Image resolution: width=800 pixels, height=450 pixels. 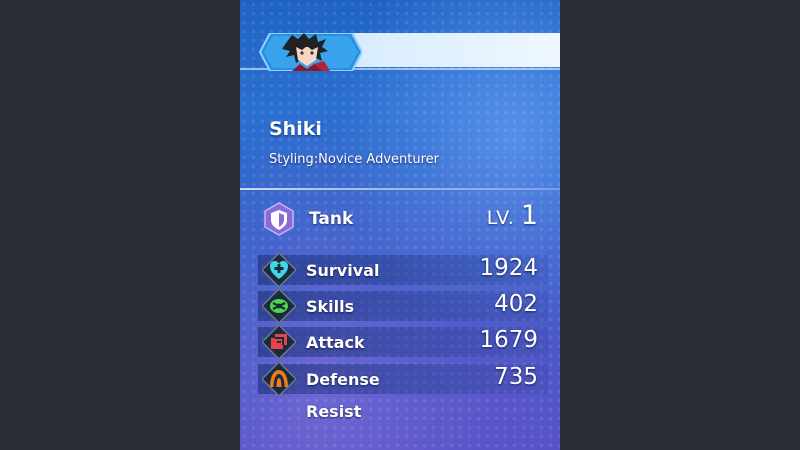 What do you see at coordinates (400, 189) in the screenshot?
I see `section-divider` at bounding box center [400, 189].